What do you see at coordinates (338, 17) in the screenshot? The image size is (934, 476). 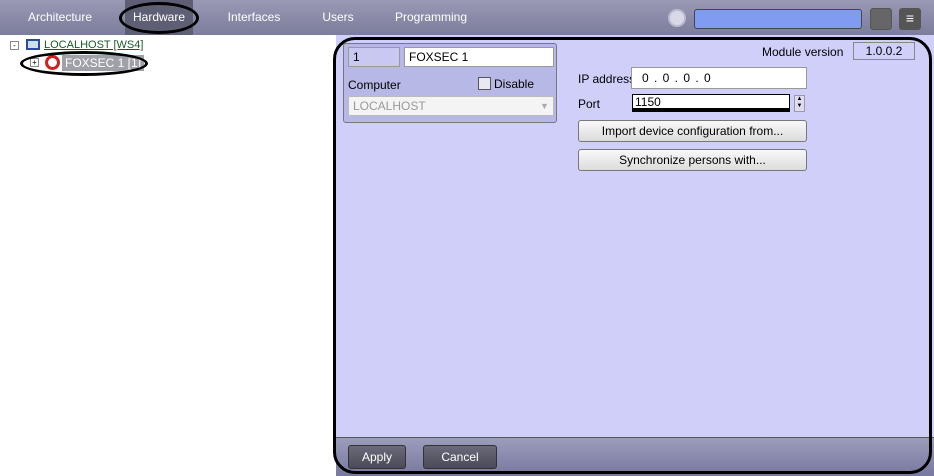 I see `tab-users: Users` at bounding box center [338, 17].